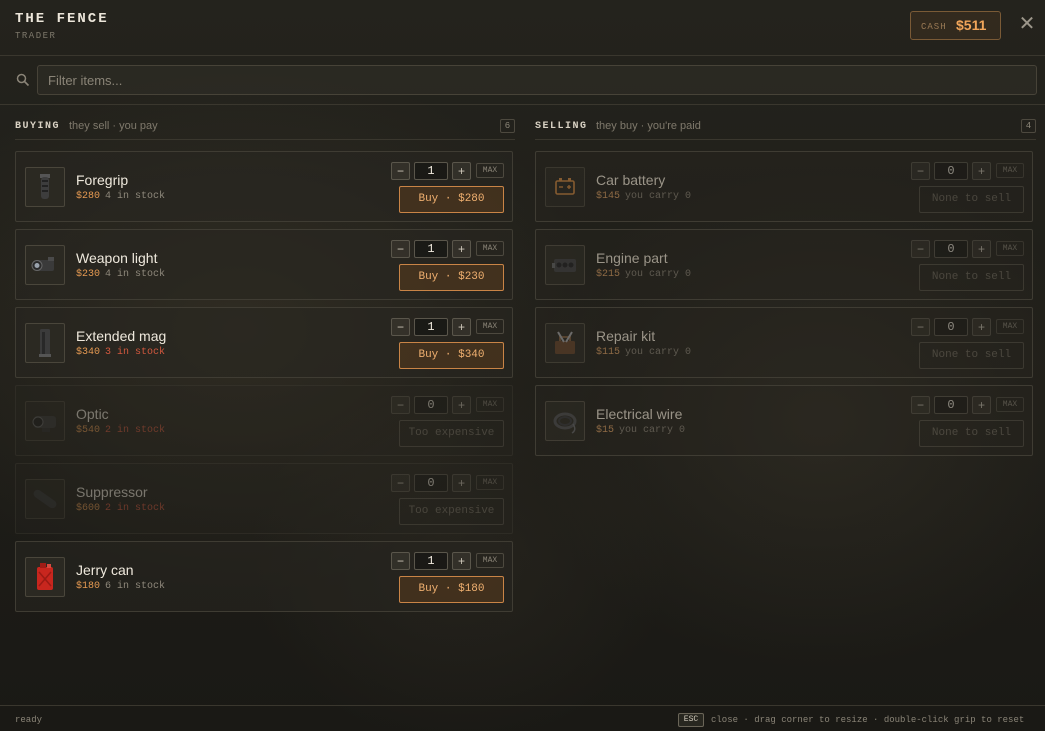  I want to click on item-name: Suppressor, so click(112, 492).